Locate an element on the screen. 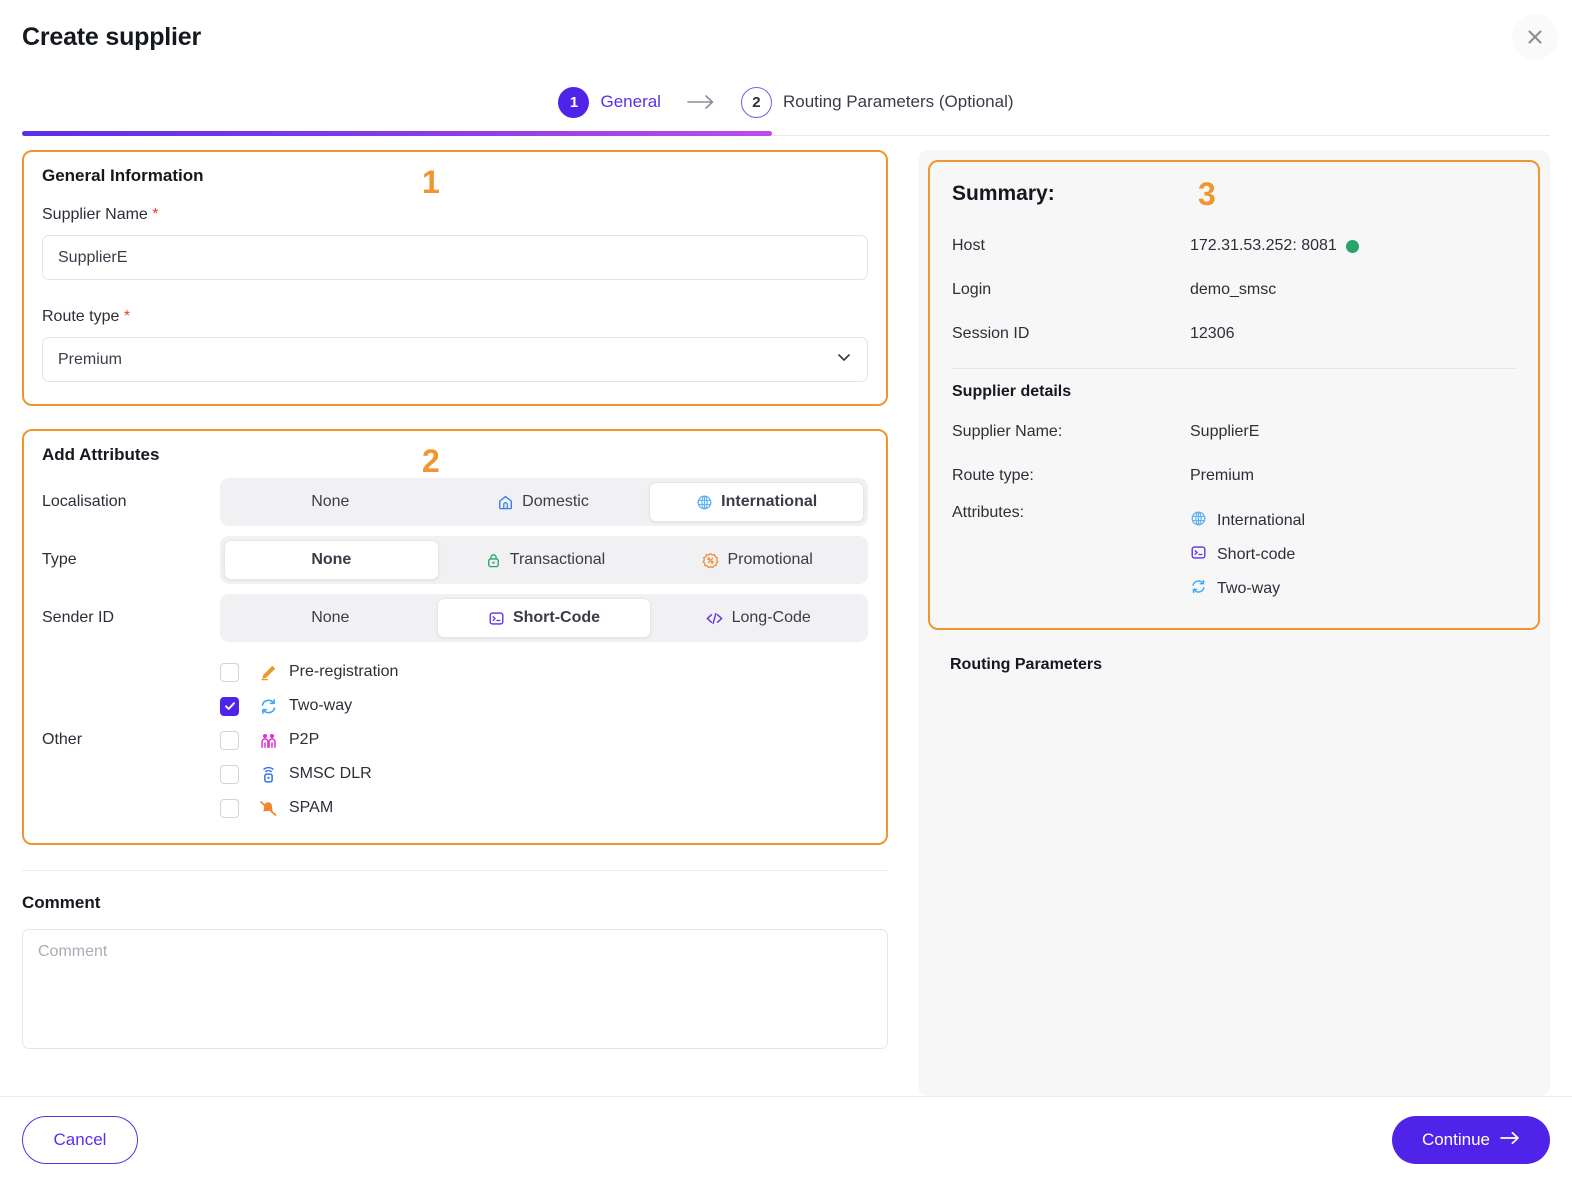  close-button is located at coordinates (1535, 37).